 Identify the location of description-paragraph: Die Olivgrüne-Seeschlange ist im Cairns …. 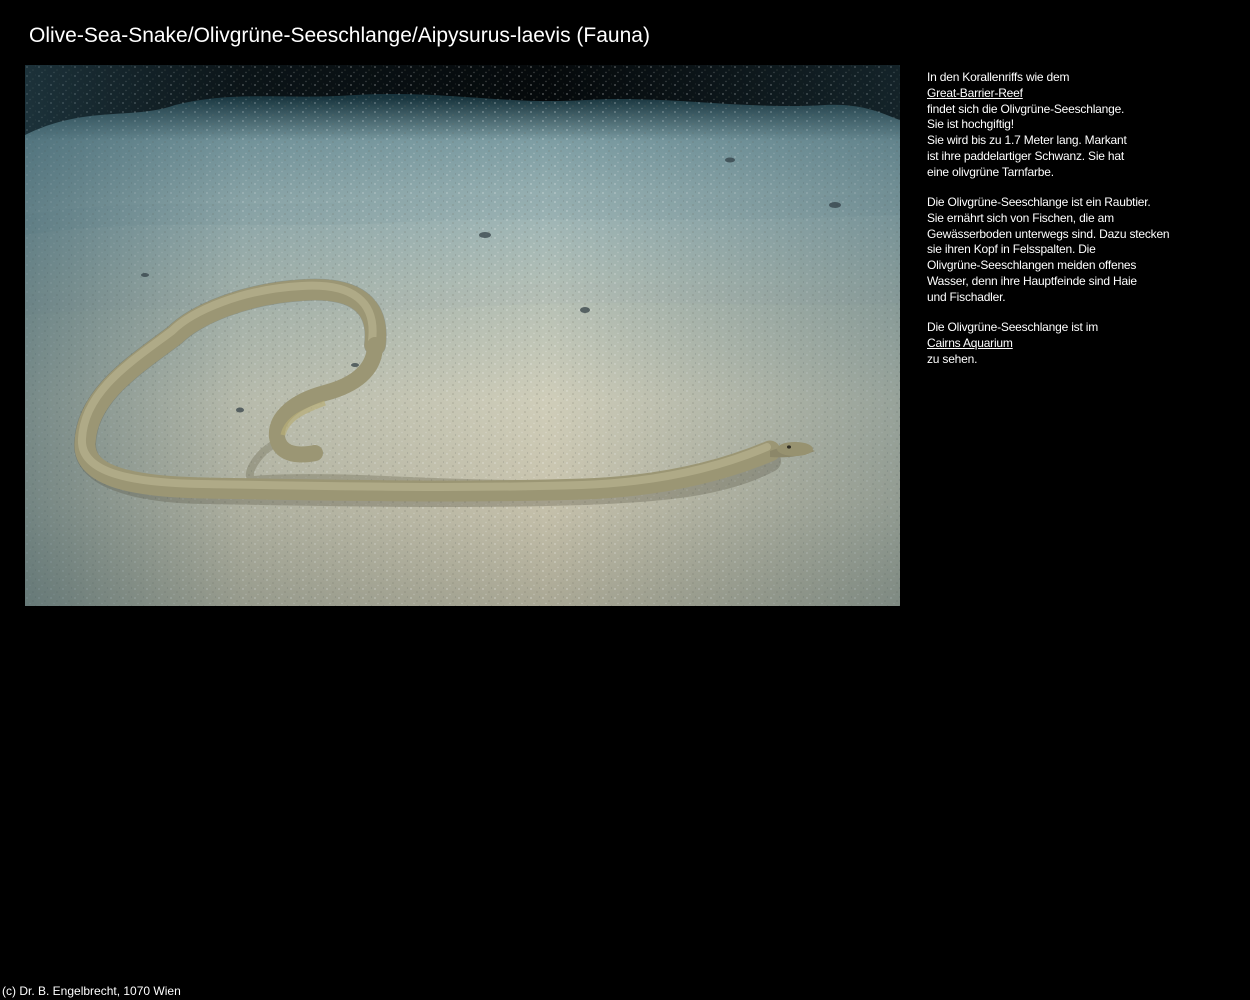
(1077, 343).